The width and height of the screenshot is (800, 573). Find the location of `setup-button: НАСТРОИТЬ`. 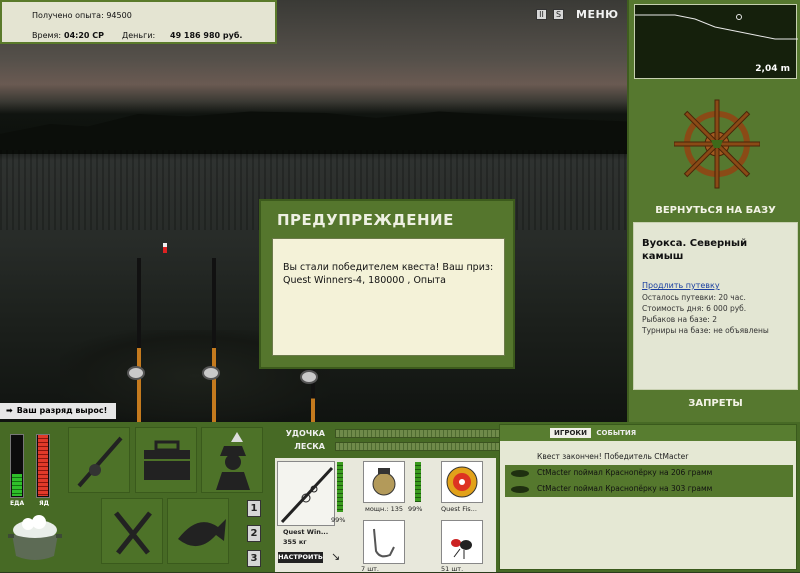

setup-button: НАСТРОИТЬ is located at coordinates (300, 557).